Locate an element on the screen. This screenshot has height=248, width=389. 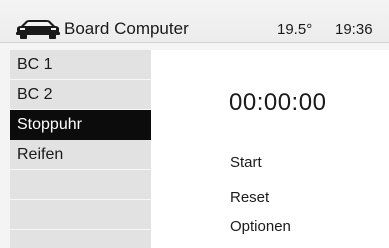
start-button: Start is located at coordinates (246, 163).